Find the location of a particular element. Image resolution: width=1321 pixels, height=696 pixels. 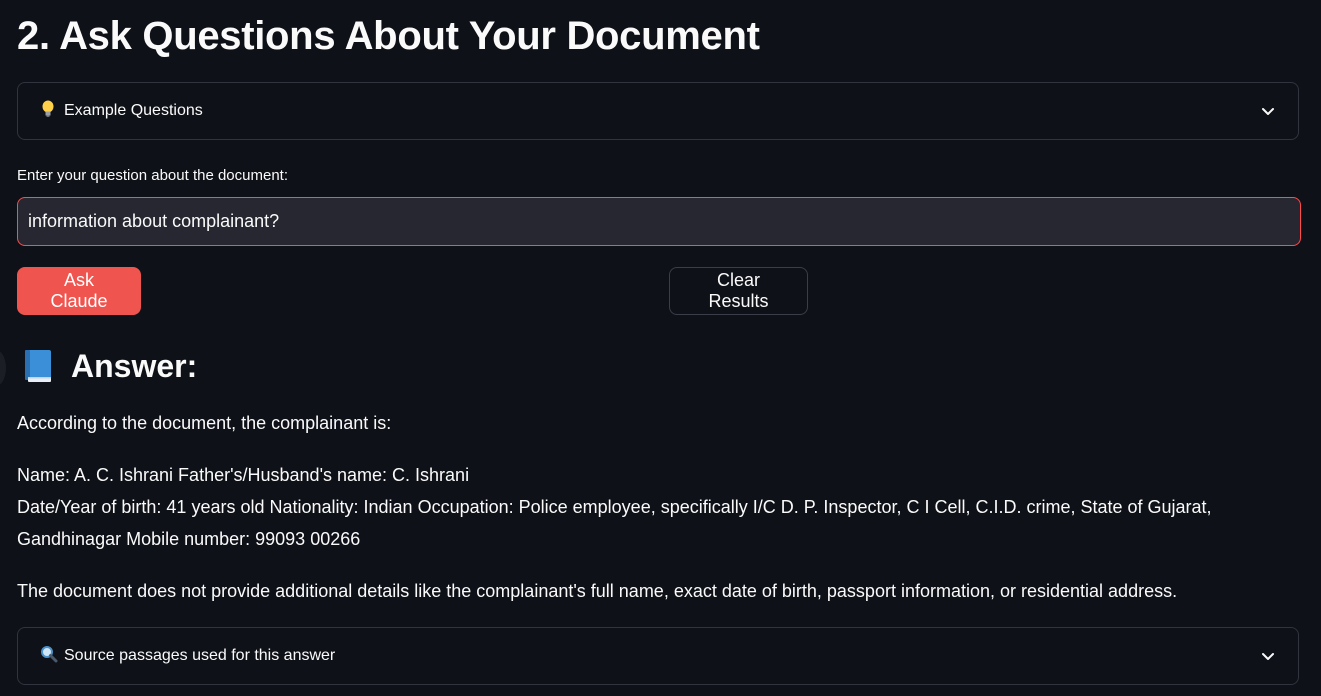

sidebar-collapse-handle is located at coordinates (3, 368).